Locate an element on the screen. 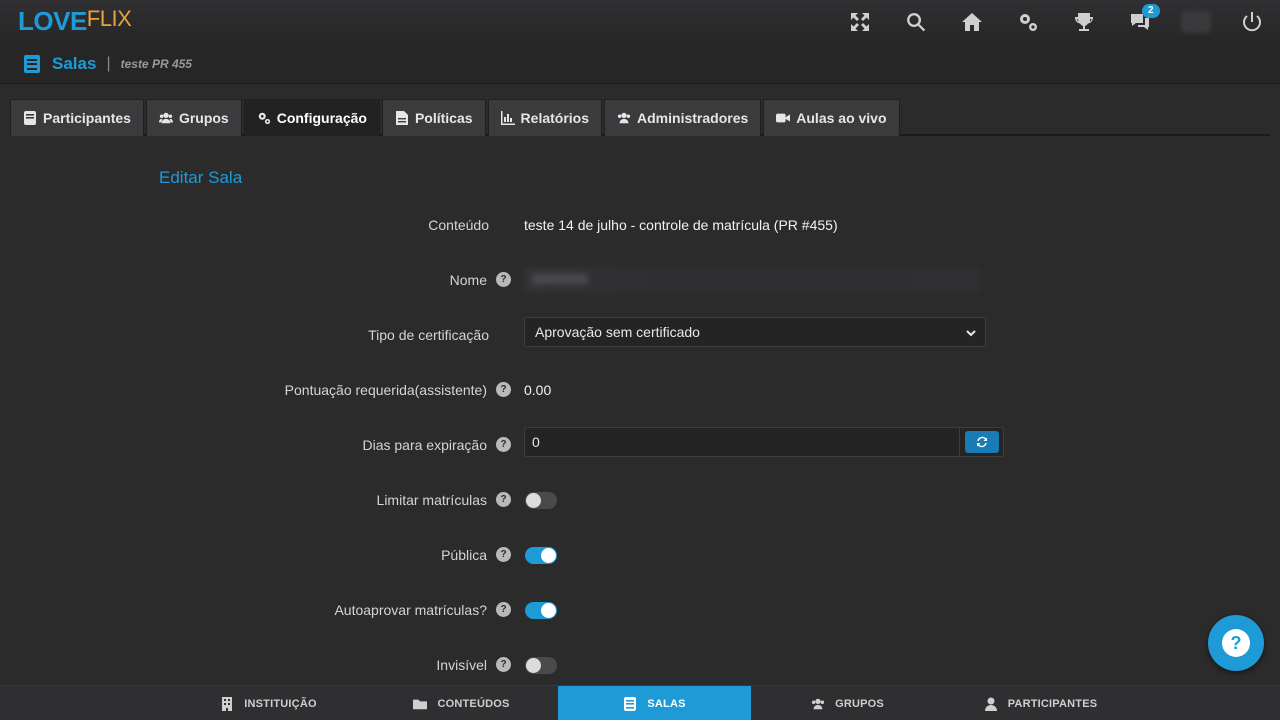 This screenshot has width=1280, height=720. expand-arrows-icon is located at coordinates (860, 22).